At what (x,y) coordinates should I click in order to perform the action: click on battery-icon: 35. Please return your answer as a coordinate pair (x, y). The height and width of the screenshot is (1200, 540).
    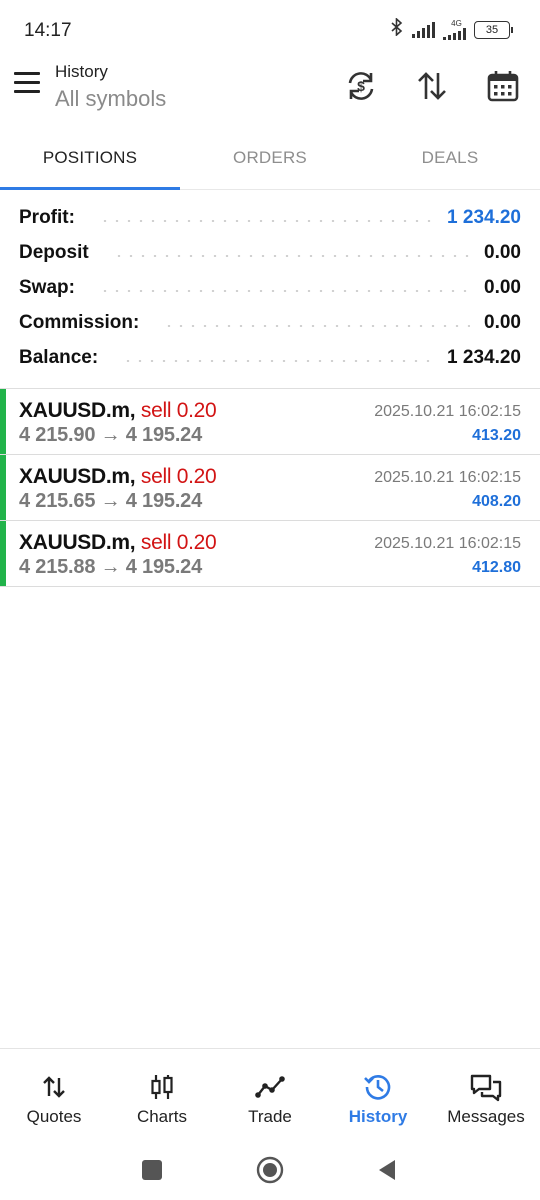
    Looking at the image, I should click on (493, 29).